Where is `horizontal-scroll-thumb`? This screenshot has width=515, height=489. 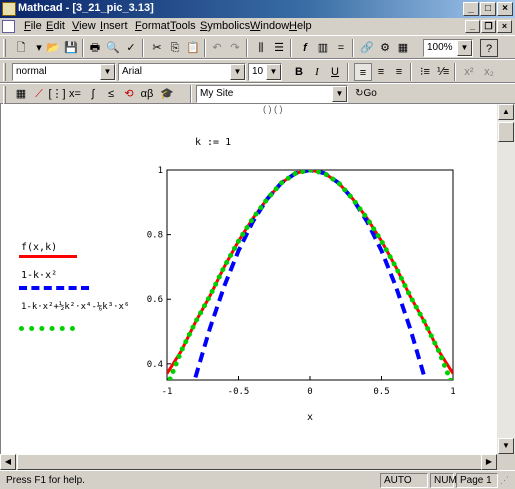 horizontal-scroll-thumb is located at coordinates (252, 462).